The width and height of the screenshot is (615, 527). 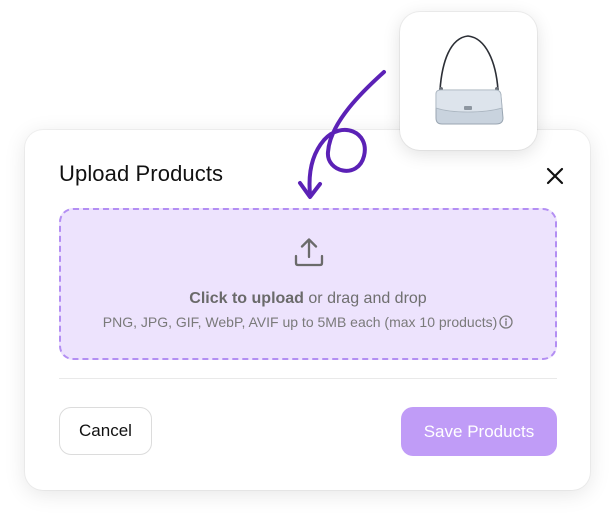 What do you see at coordinates (309, 252) in the screenshot?
I see `upload-icon` at bounding box center [309, 252].